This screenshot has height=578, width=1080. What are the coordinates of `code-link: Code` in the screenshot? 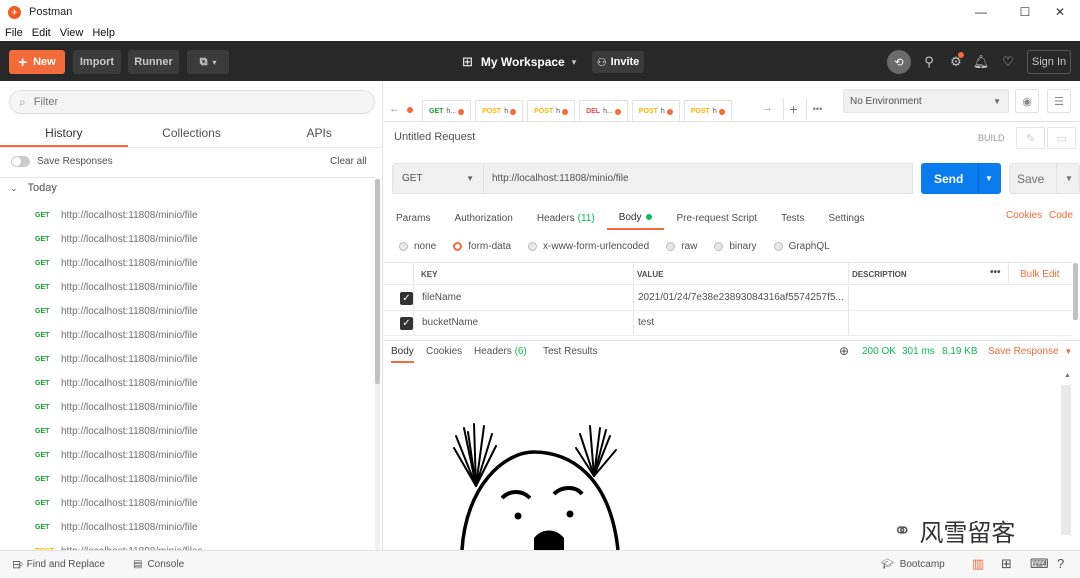 It's located at (1061, 215).